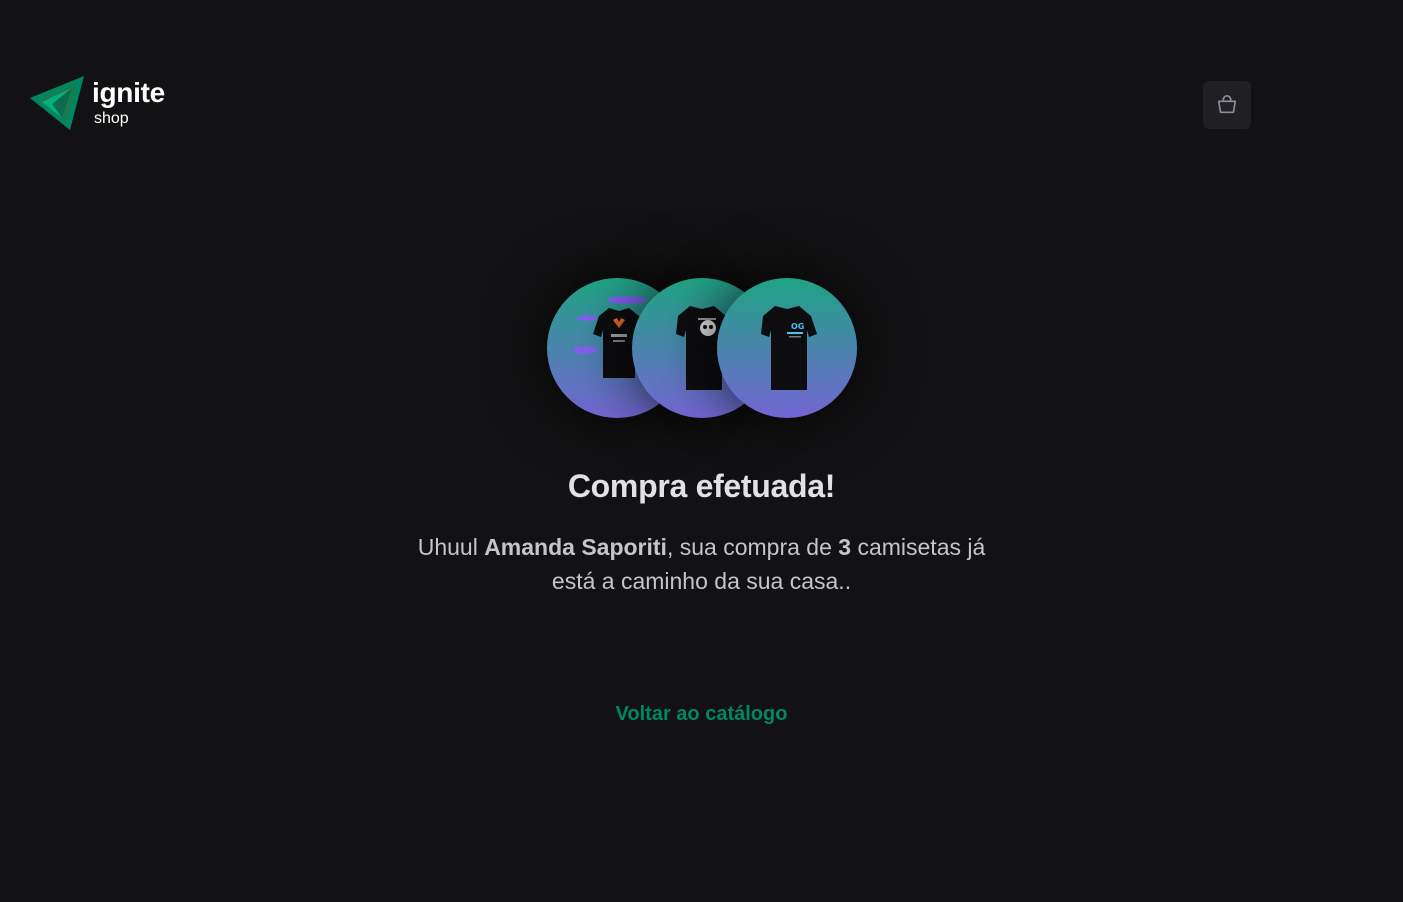 The height and width of the screenshot is (902, 1403). I want to click on purchased-products: OG, so click(701, 348).